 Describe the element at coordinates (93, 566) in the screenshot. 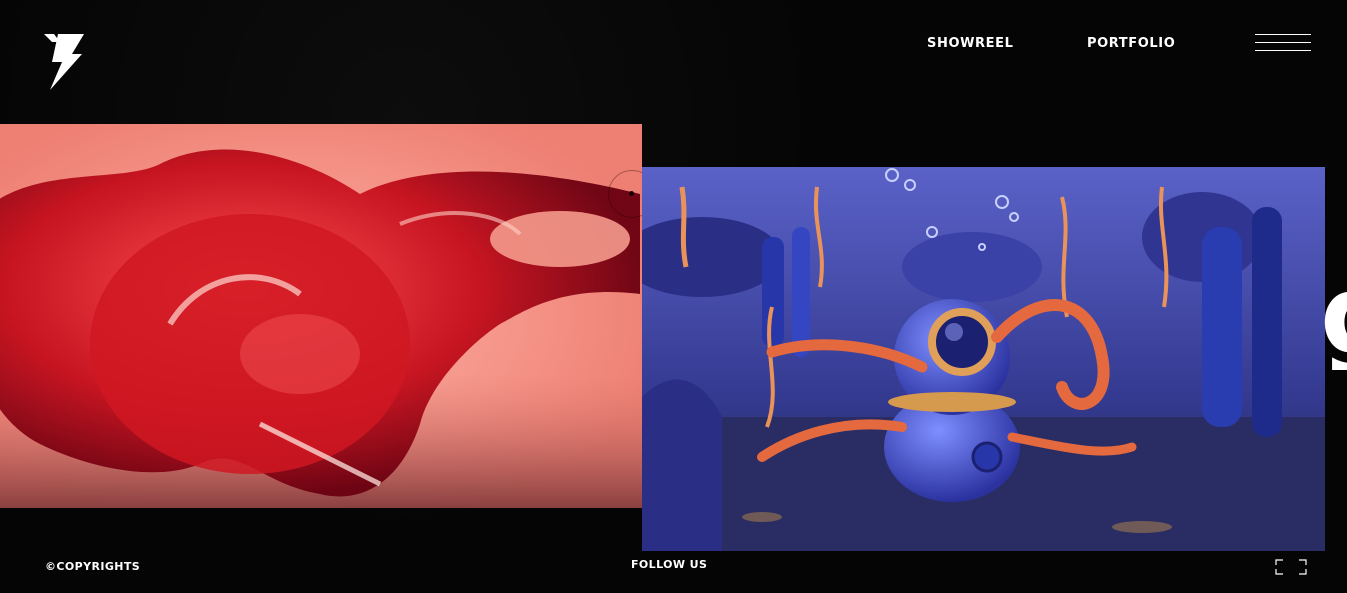

I see `copyright-text: ©COPYRIGHTS` at that location.